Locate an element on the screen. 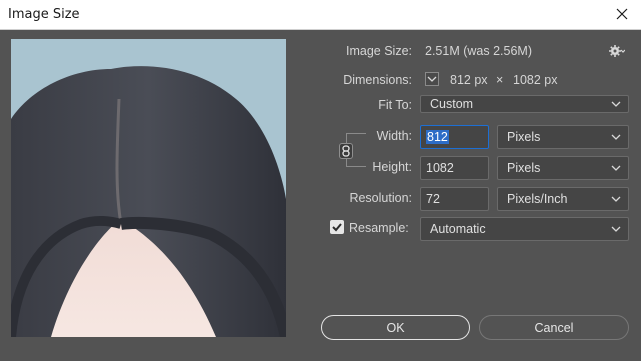 The width and height of the screenshot is (641, 361). fit-to-value: Custom is located at coordinates (452, 104).